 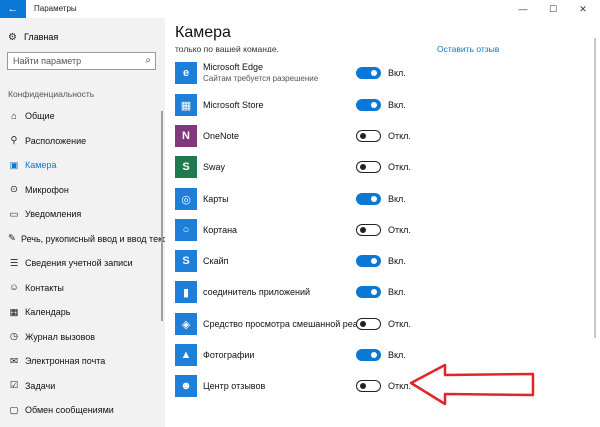 What do you see at coordinates (227, 49) in the screenshot?
I see `description-text: только по вашей команде.` at bounding box center [227, 49].